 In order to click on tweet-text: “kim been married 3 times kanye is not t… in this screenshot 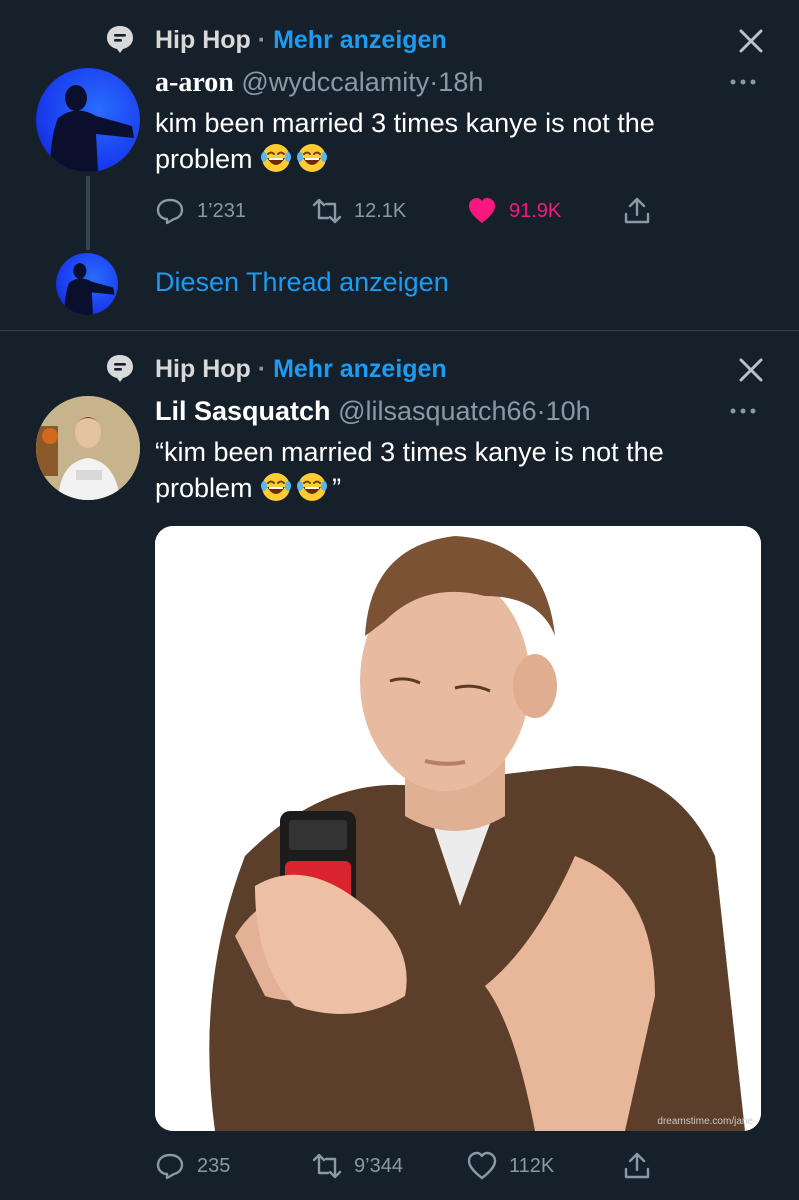, I will do `click(455, 470)`.